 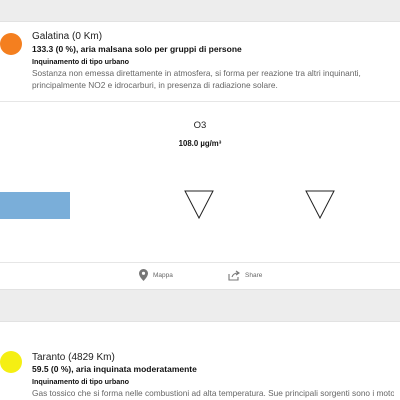 I want to click on map-label: Mappa, so click(x=163, y=275).